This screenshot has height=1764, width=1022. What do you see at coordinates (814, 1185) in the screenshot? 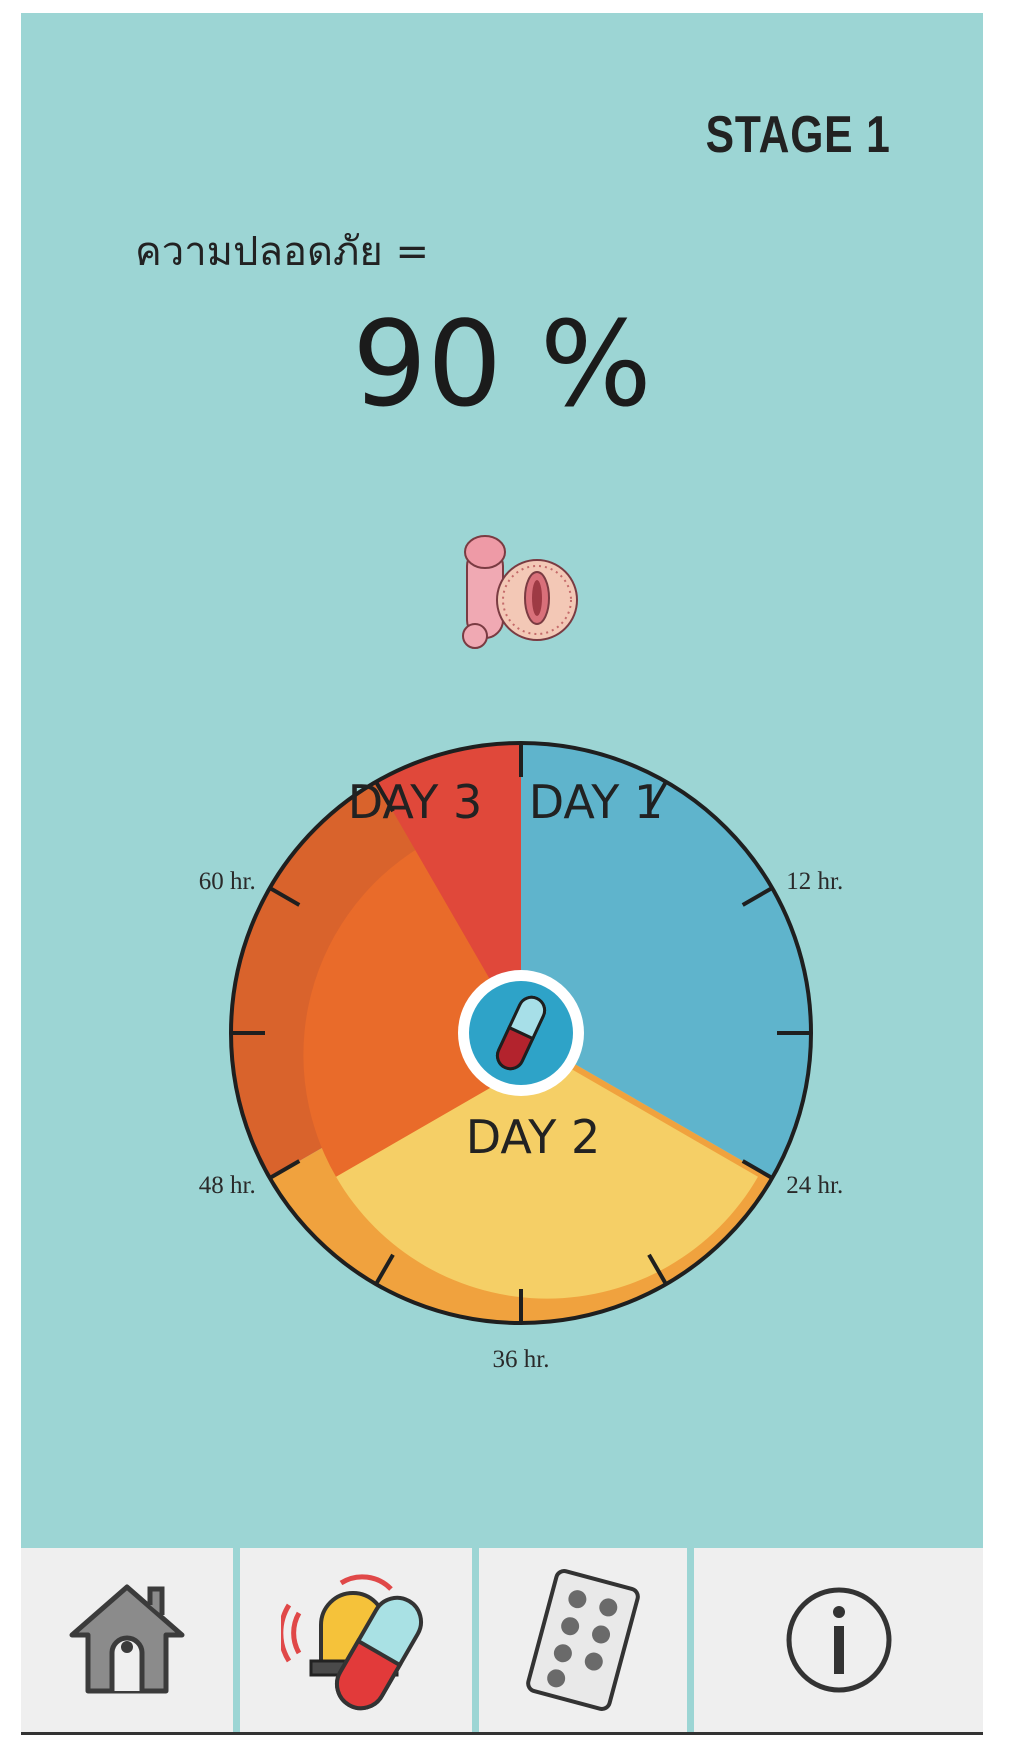
I see `hour-label: 24 hr.` at bounding box center [814, 1185].